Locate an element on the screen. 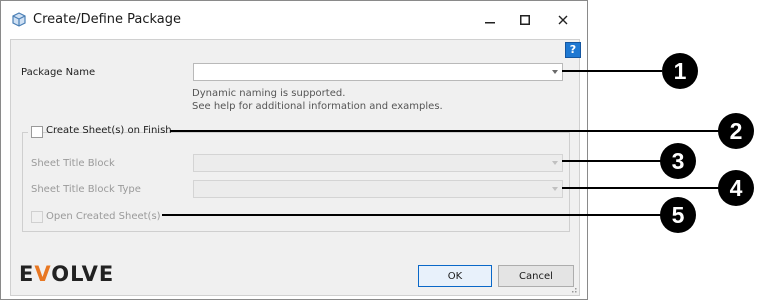 The width and height of the screenshot is (761, 302). dynamic-naming-hint: Dynamic naming is supported. is located at coordinates (269, 93).